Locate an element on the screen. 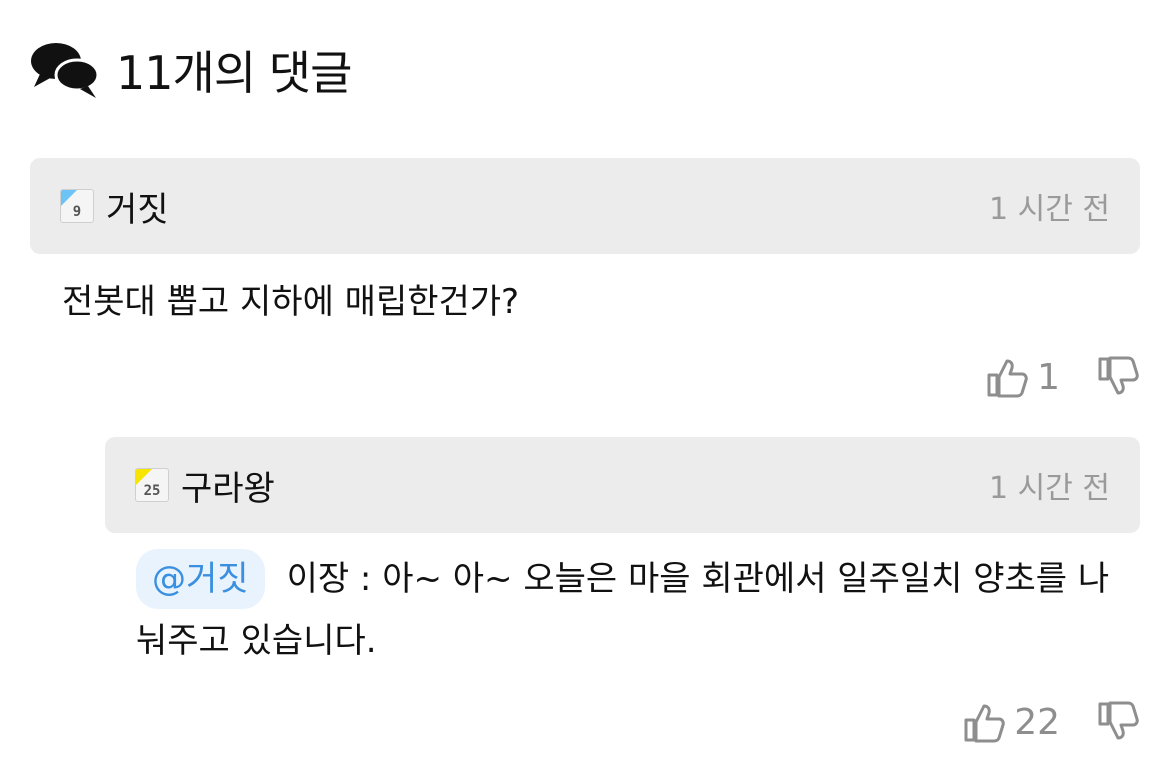  user-level-badge: 9 is located at coordinates (77, 206).